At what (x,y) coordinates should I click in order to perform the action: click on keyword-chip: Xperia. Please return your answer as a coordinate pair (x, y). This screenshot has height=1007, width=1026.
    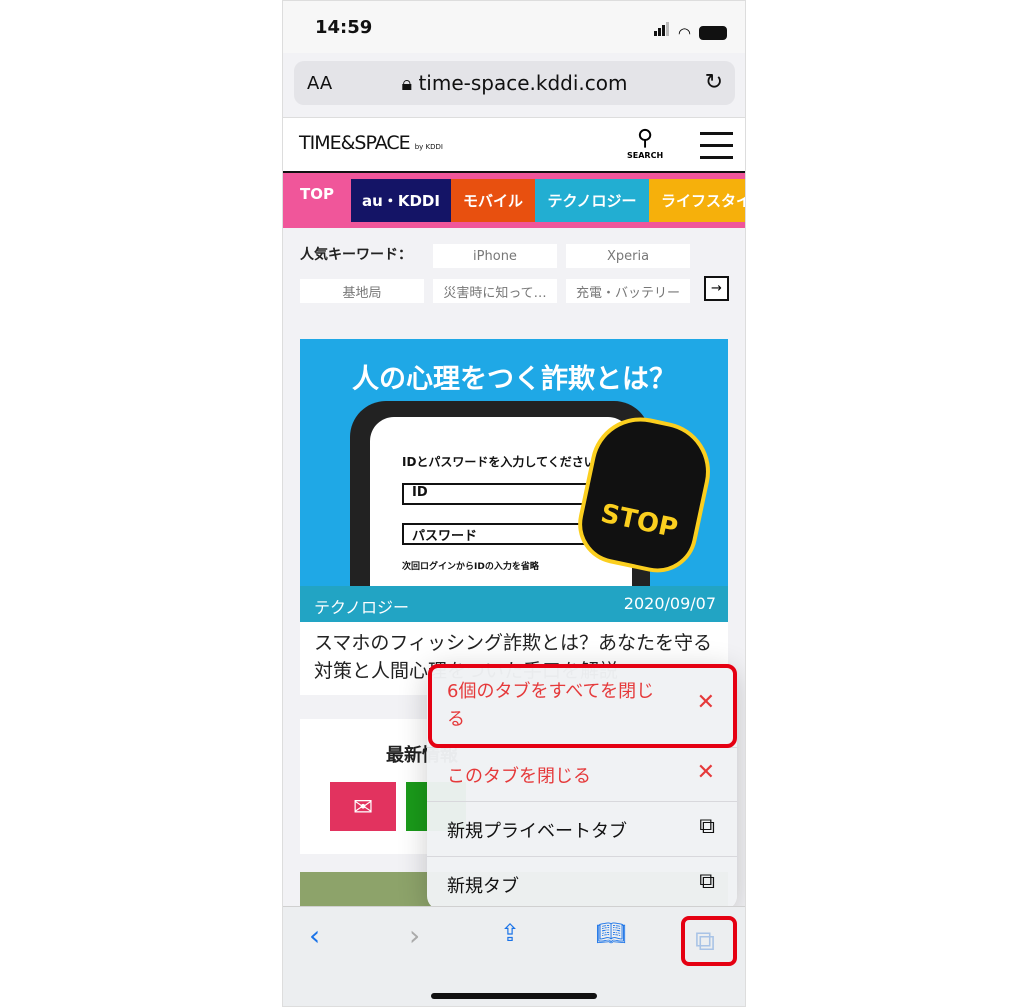
    Looking at the image, I should click on (628, 256).